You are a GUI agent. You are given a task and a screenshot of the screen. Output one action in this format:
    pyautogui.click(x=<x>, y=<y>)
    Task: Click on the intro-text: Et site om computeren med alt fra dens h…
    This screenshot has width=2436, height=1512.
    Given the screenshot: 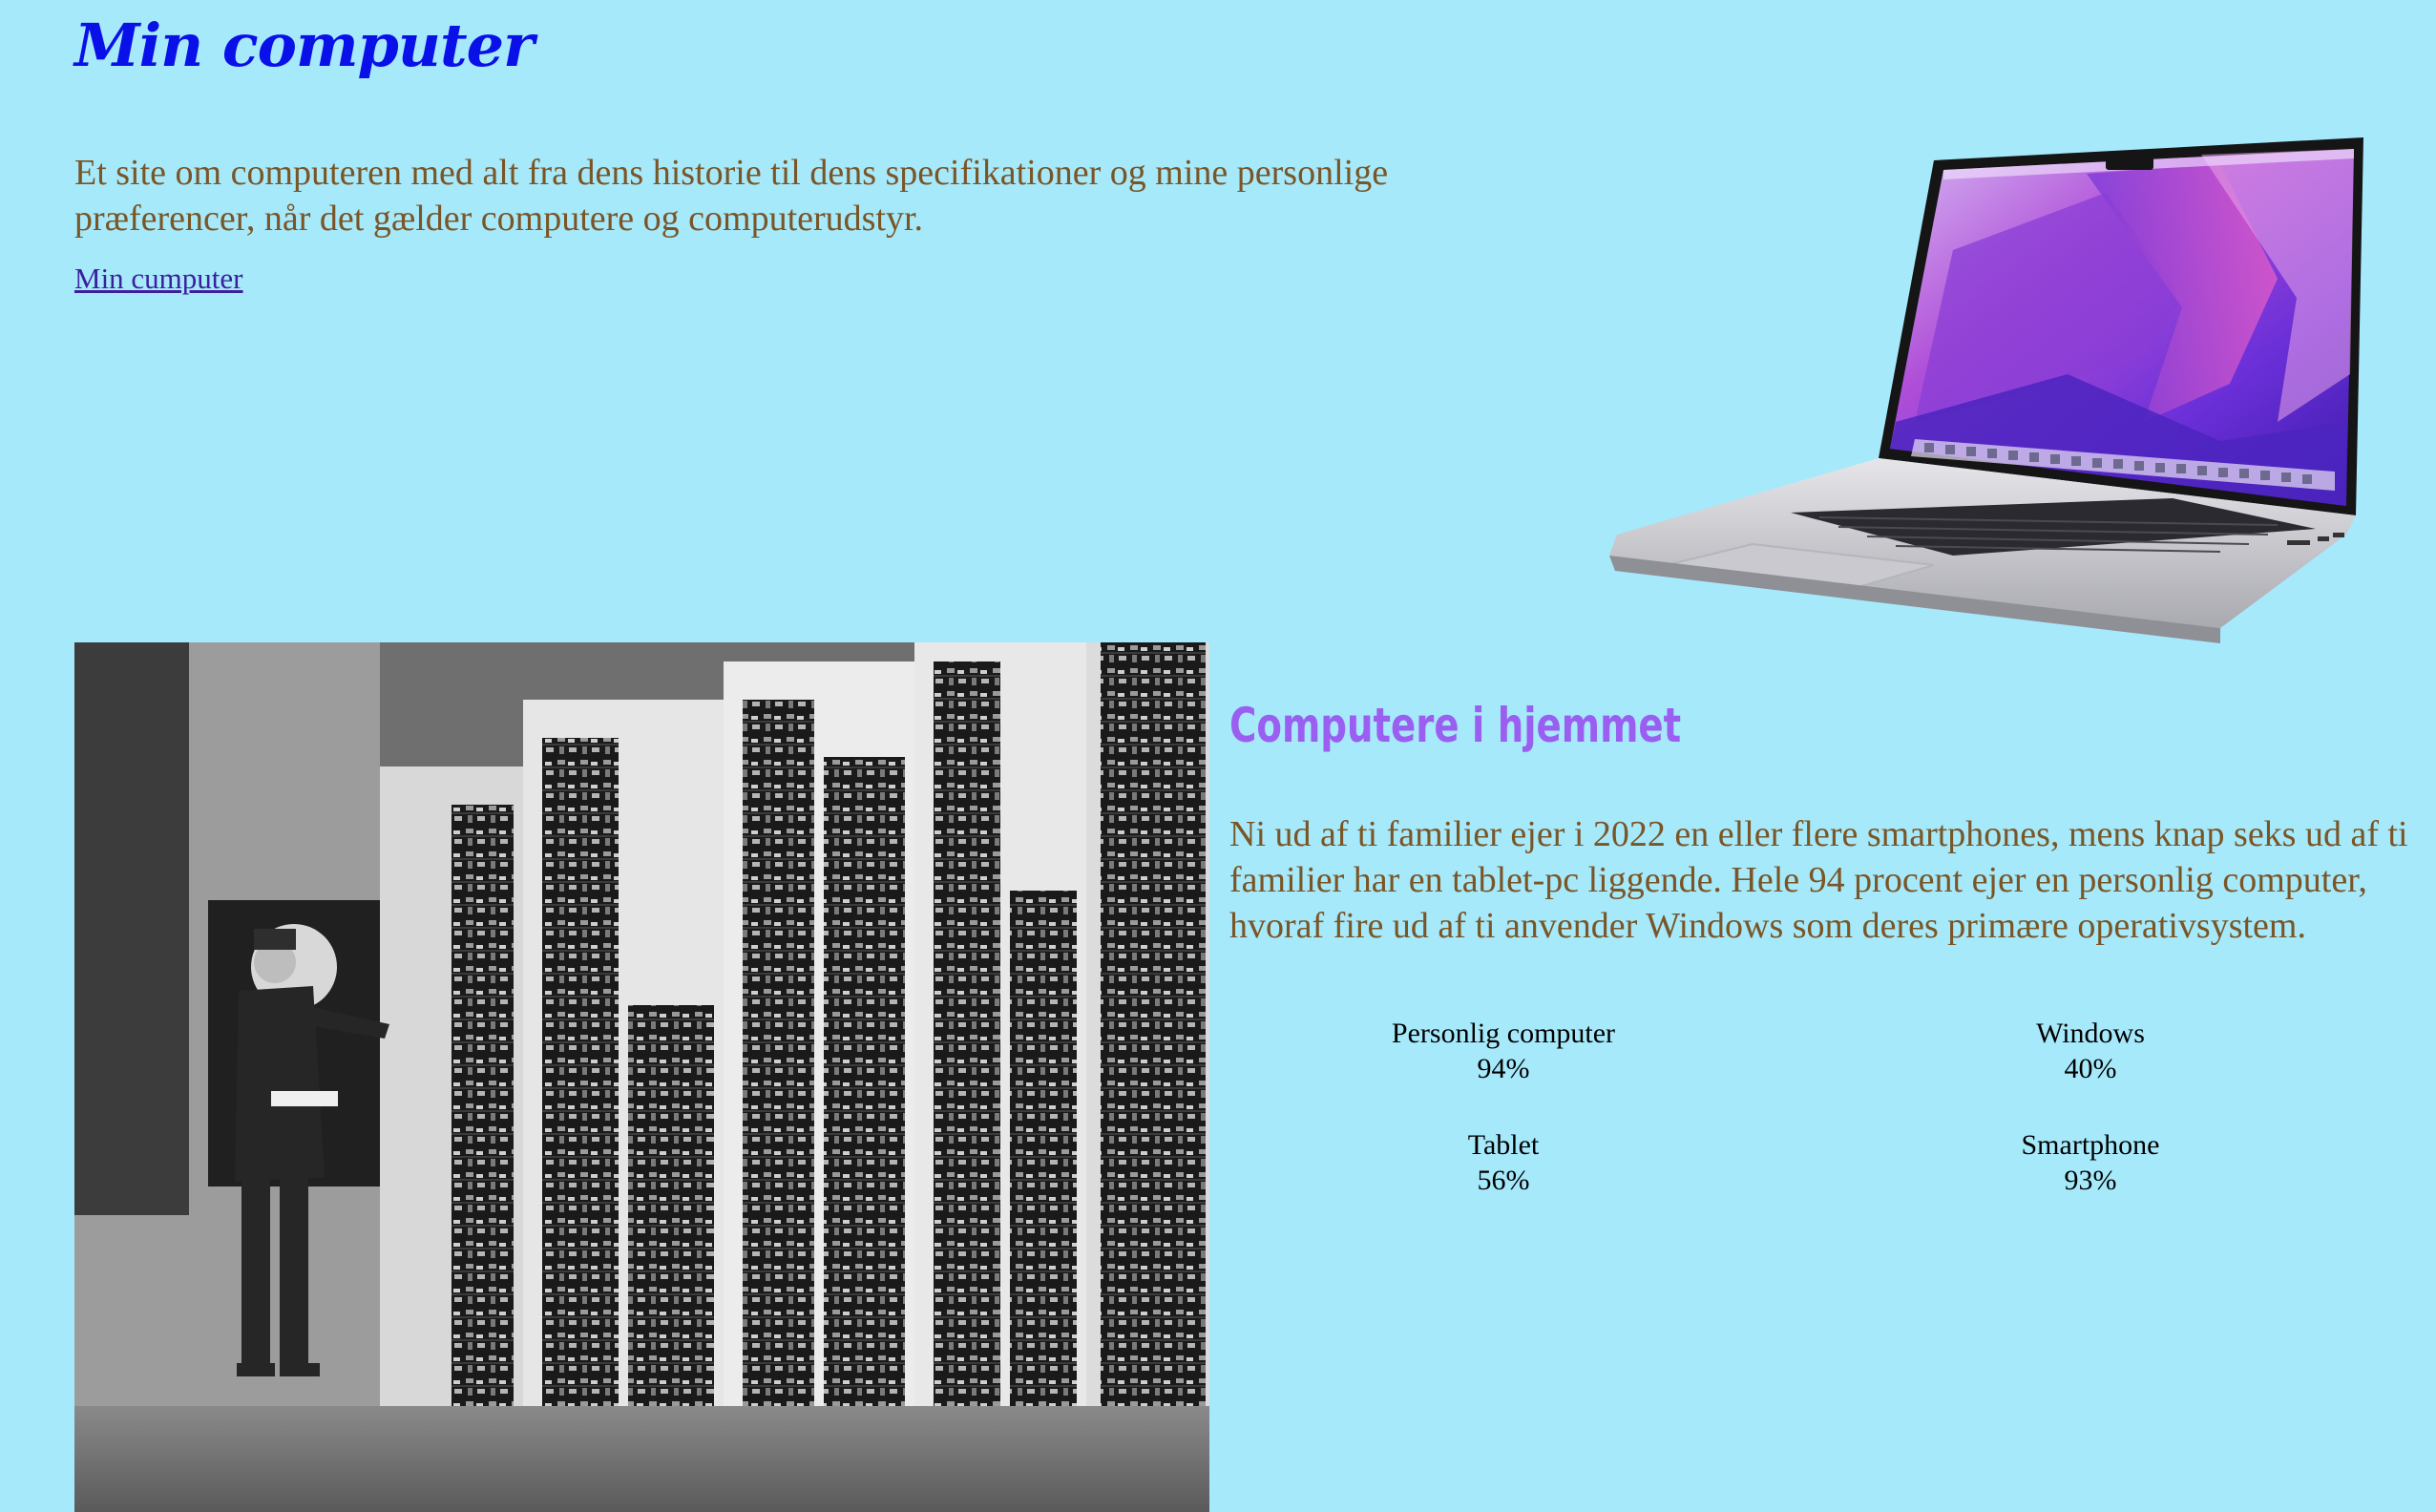 What is the action you would take?
    pyautogui.click(x=732, y=196)
    